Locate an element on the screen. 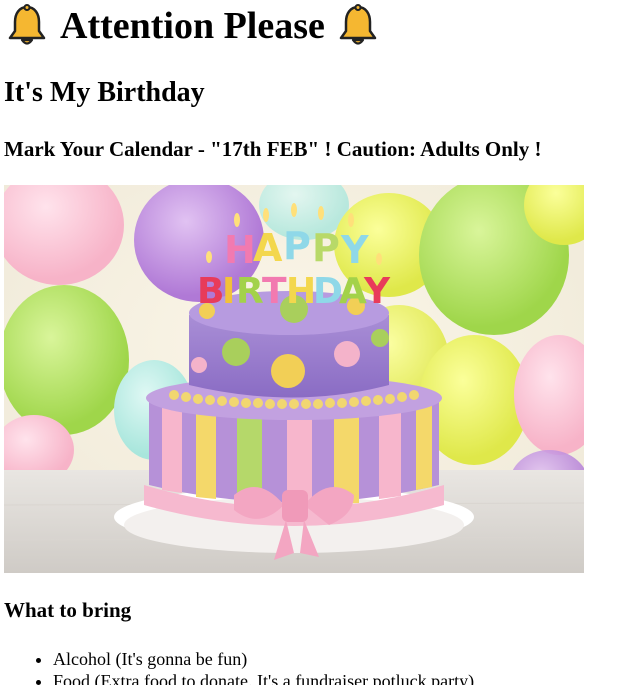 Image resolution: width=622 pixels, height=685 pixels. page-title-text: Attention Please is located at coordinates (192, 26).